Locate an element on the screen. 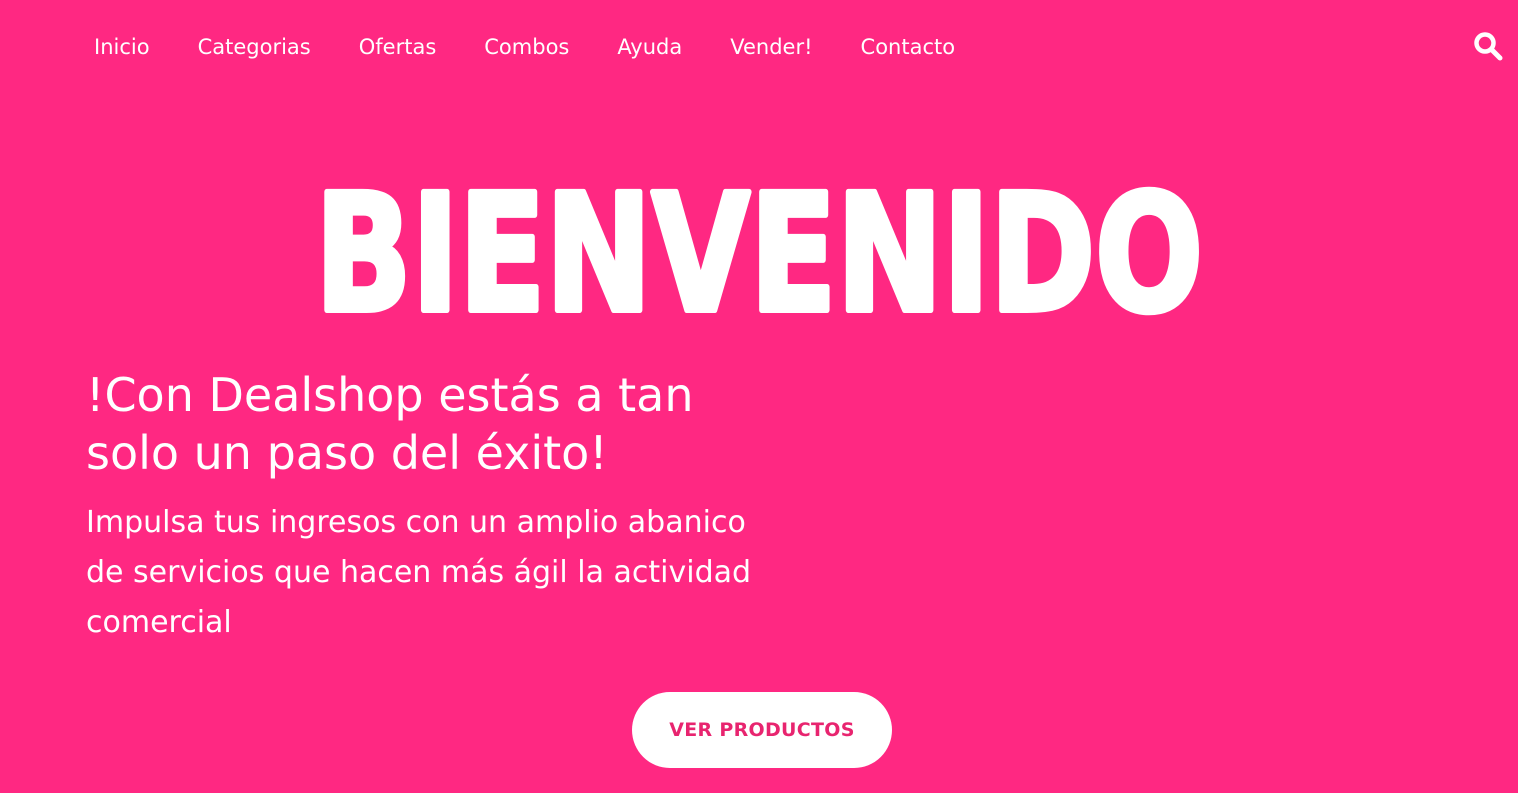  hero-title-graphic: BIENVENIDO is located at coordinates (759, 255).